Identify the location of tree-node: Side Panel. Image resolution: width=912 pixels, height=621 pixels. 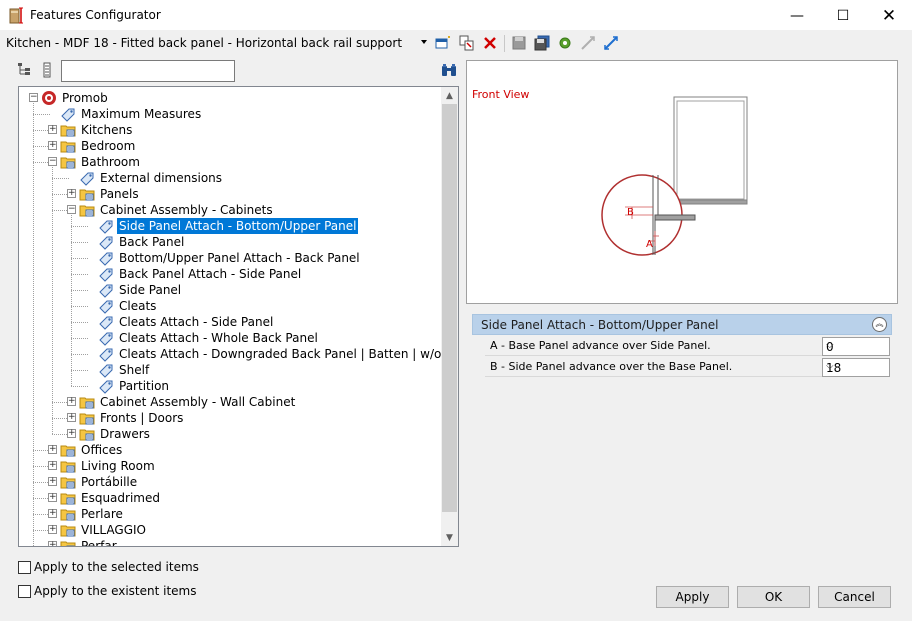
(140, 290).